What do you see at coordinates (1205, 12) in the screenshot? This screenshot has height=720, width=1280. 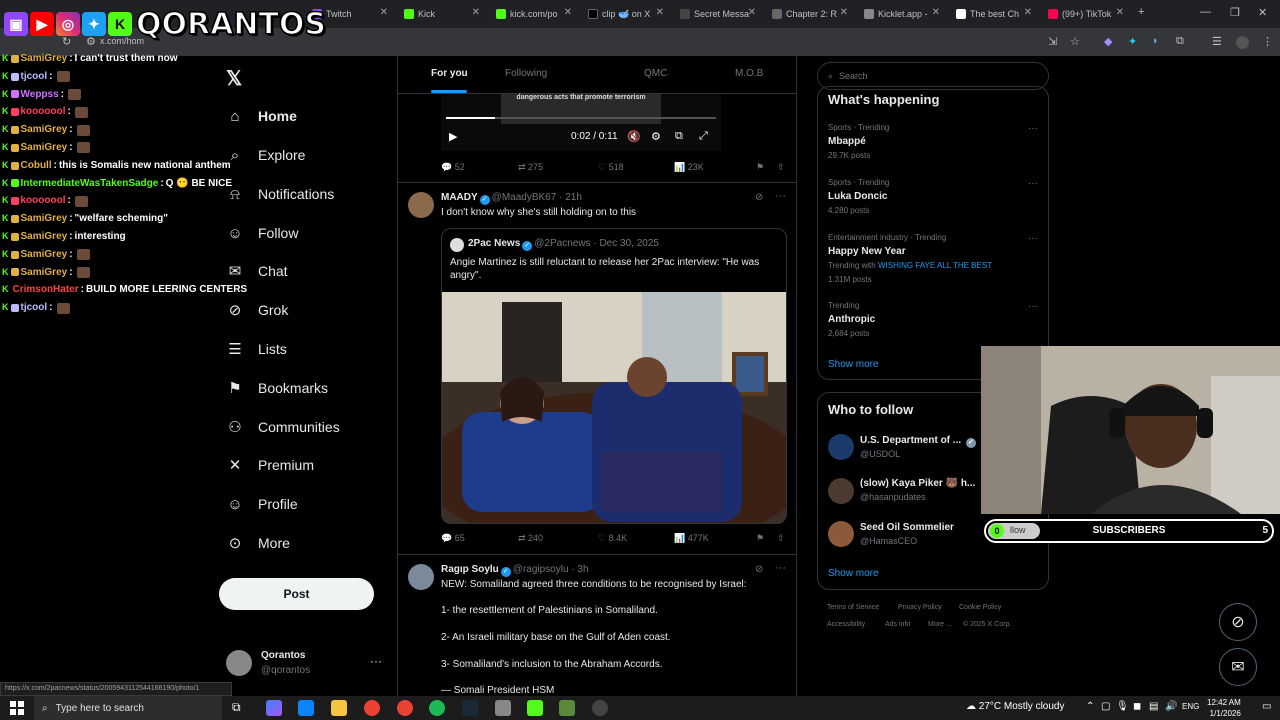 I see `minimize-icon: —` at bounding box center [1205, 12].